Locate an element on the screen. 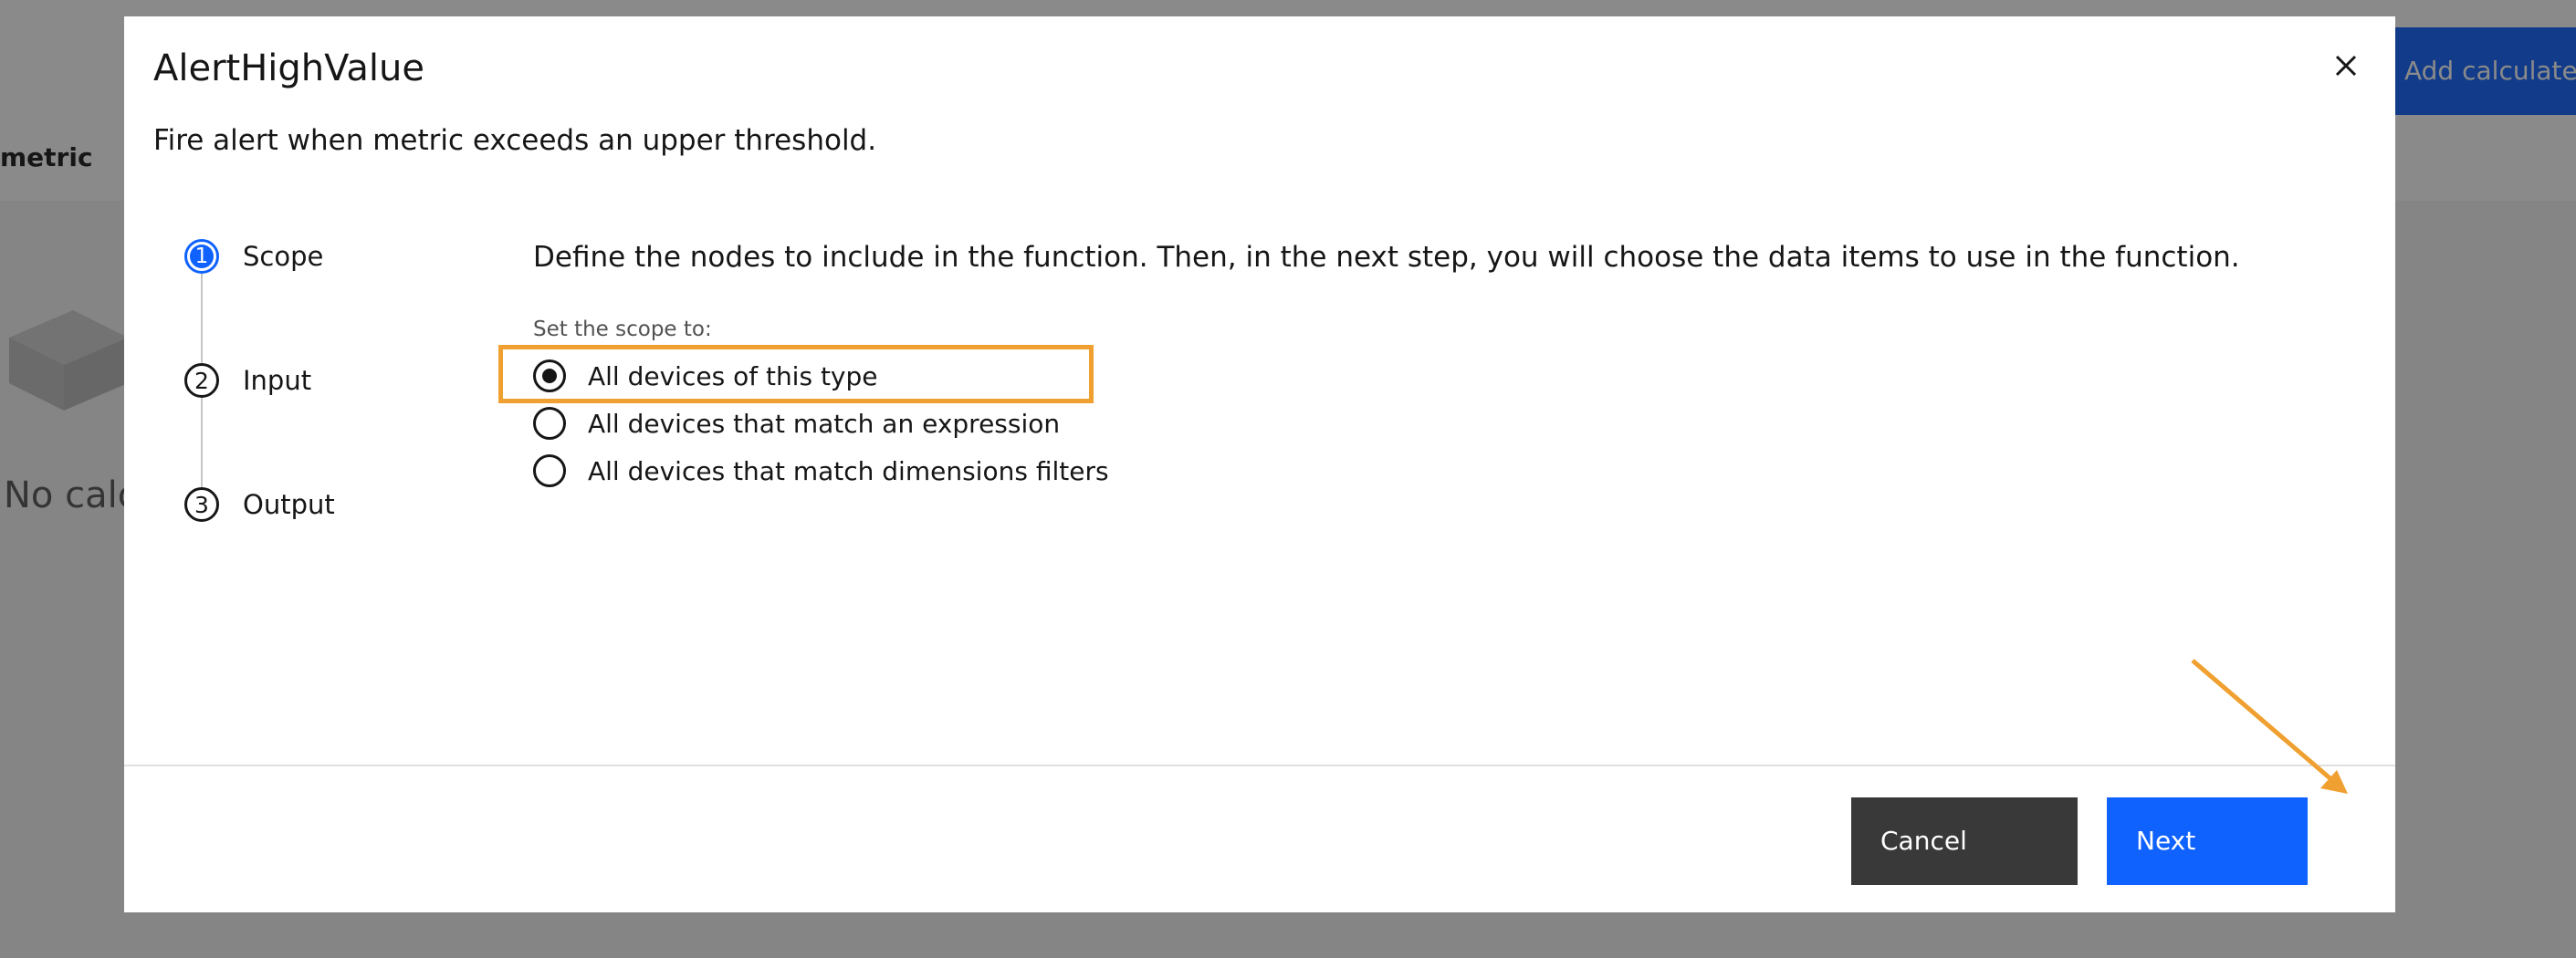 The width and height of the screenshot is (2576, 958). close-button is located at coordinates (2346, 65).